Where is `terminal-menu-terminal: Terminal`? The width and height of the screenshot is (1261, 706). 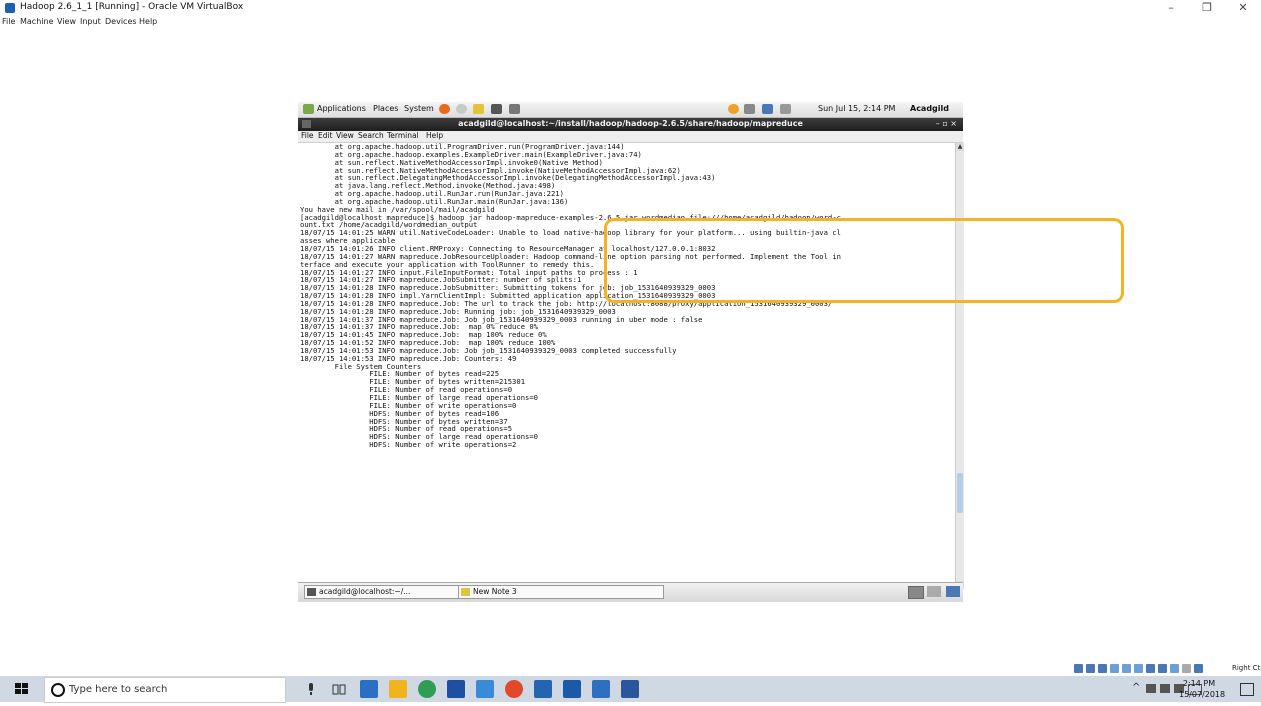
terminal-menu-terminal: Terminal is located at coordinates (403, 135).